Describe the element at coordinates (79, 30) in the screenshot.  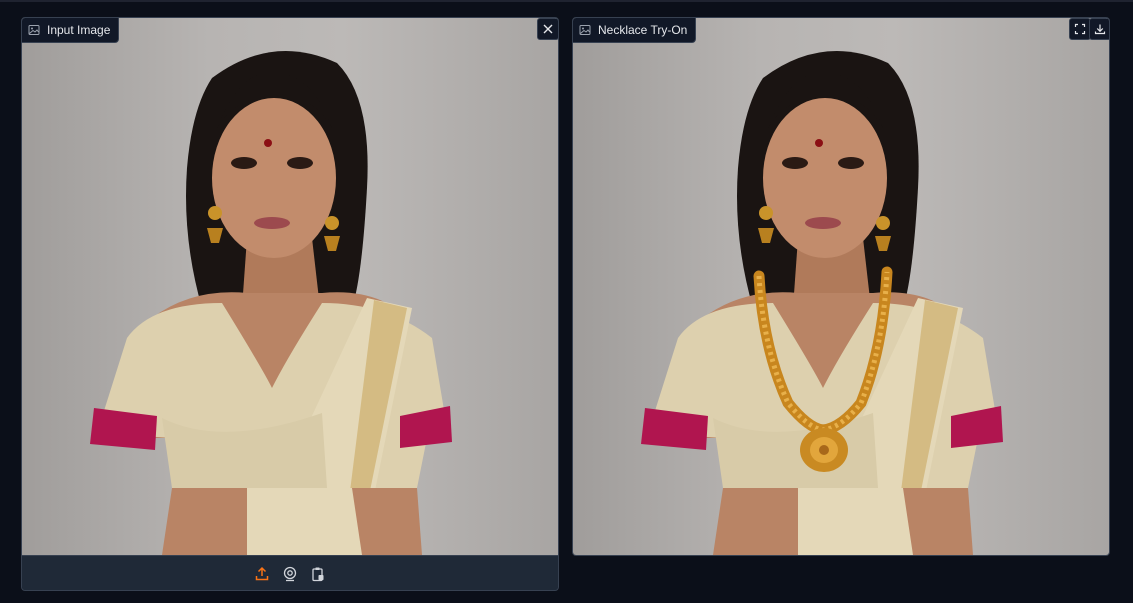
I see `input-image-label: Input Image` at that location.